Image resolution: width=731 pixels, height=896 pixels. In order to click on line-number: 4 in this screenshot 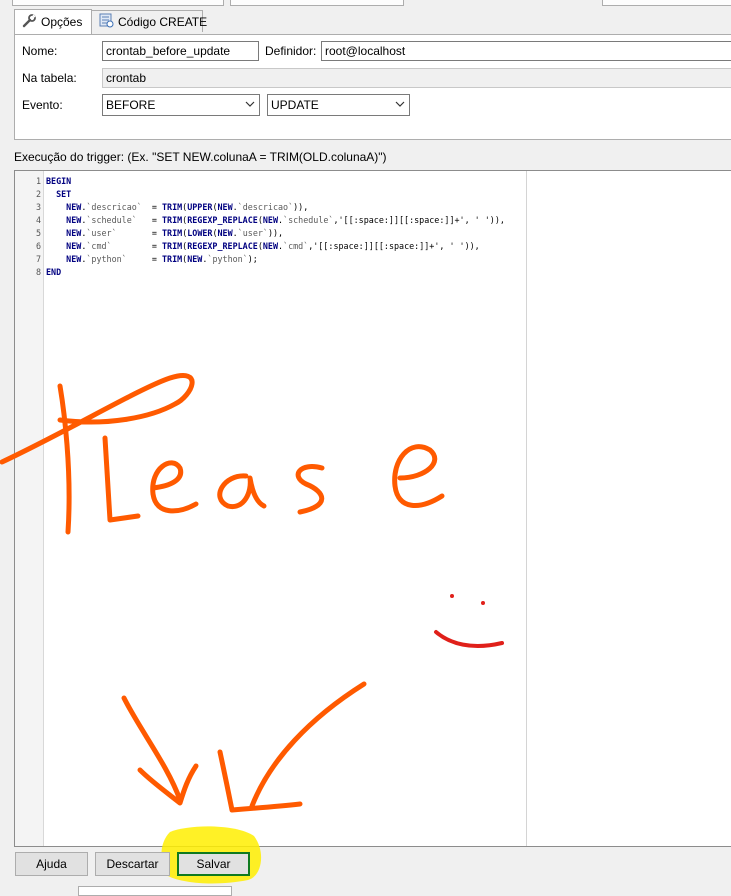, I will do `click(38, 220)`.